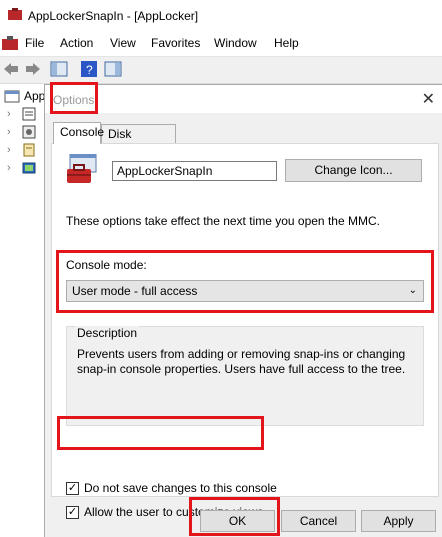  I want to click on menubar: File Action View Favorites Window Help, so click(221, 43).